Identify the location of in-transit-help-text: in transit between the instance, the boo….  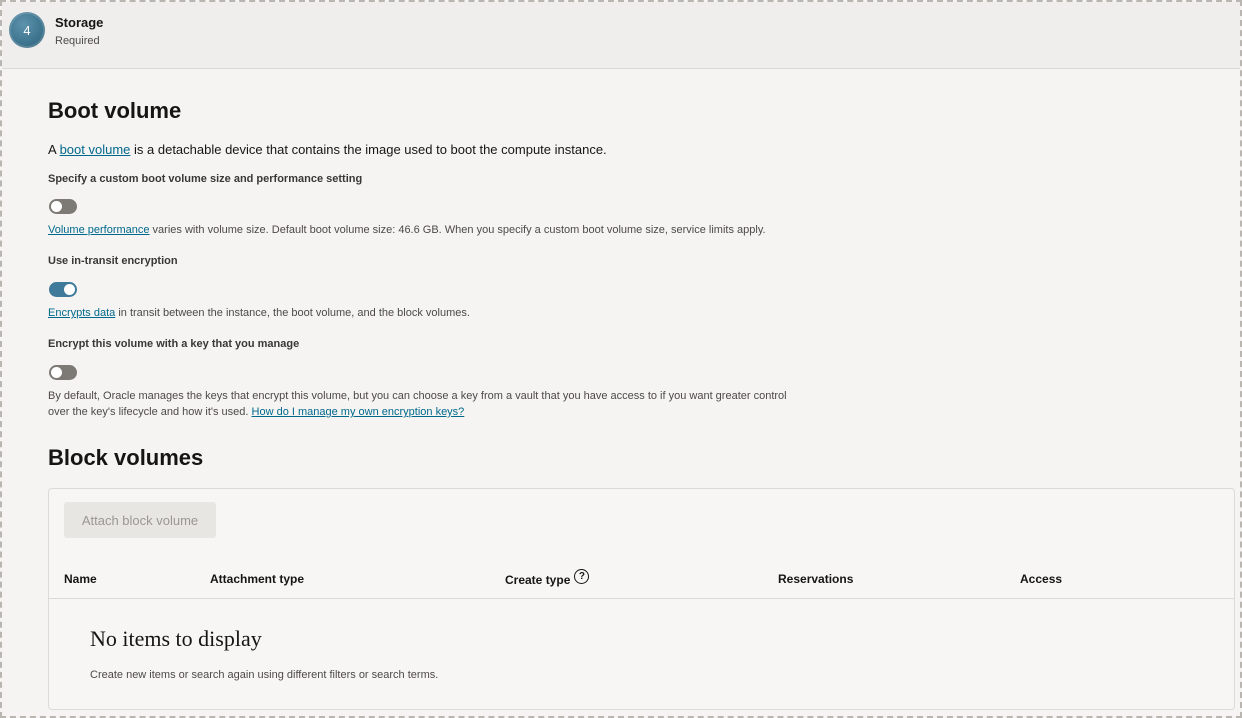
(292, 313).